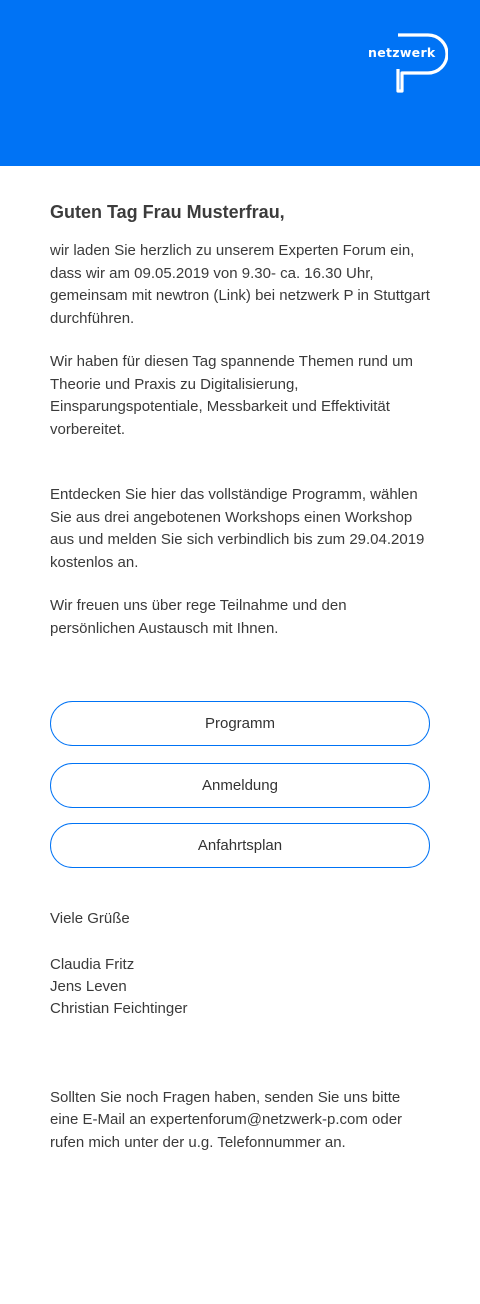 This screenshot has width=480, height=1304. I want to click on logo-wordmark: netzwerk, so click(402, 52).